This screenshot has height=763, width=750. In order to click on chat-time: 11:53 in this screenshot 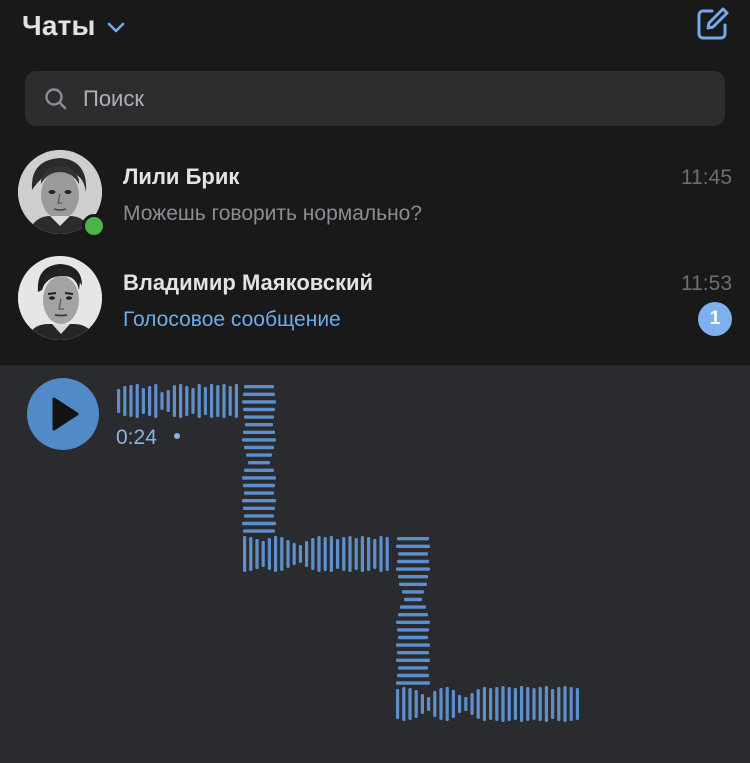, I will do `click(706, 283)`.